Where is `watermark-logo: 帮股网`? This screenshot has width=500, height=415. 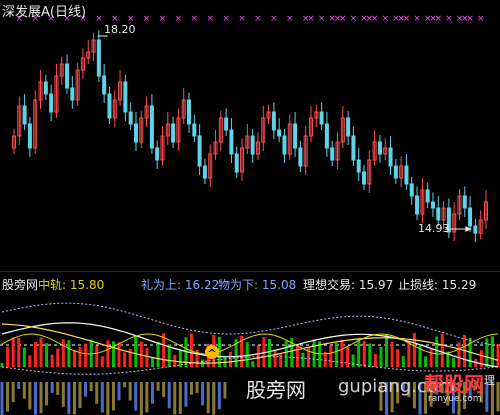
watermark-logo: 帮股网 is located at coordinates (454, 384).